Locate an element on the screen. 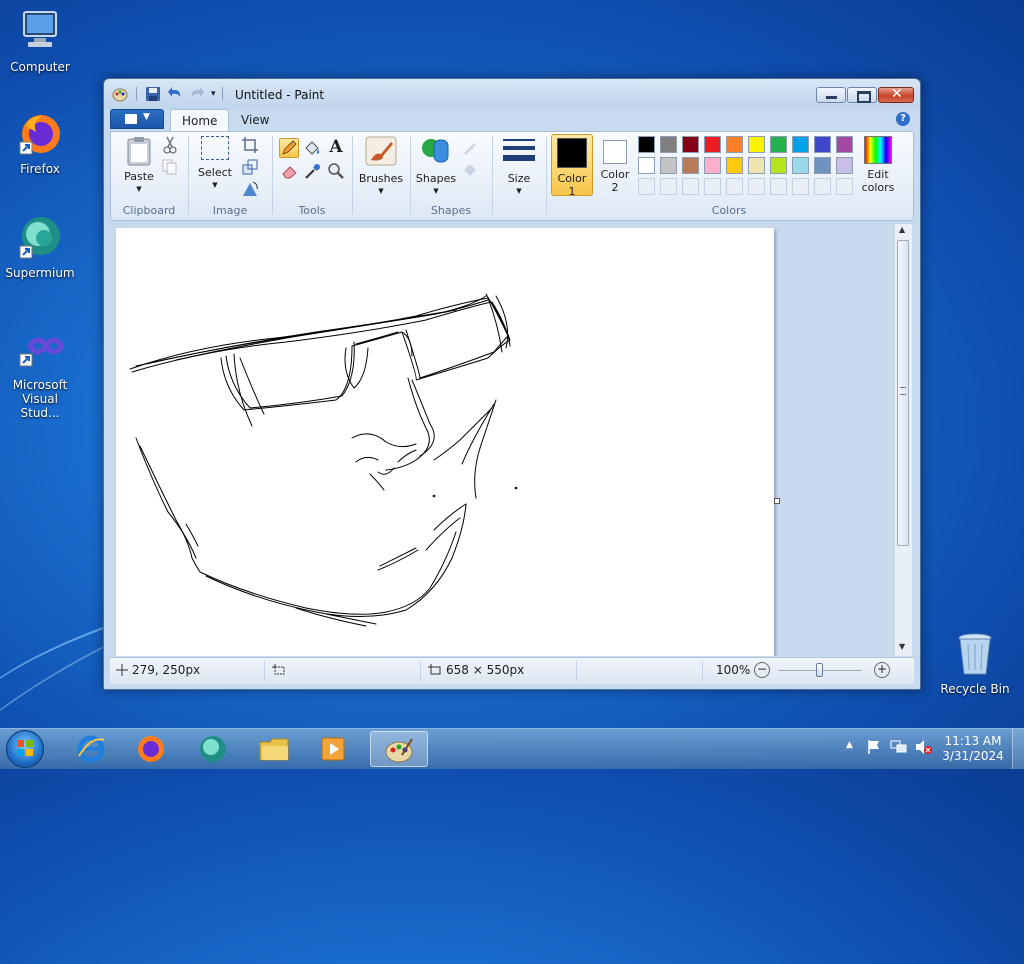 The height and width of the screenshot is (964, 1024). scroll-down-icon: ▼ is located at coordinates (902, 646).